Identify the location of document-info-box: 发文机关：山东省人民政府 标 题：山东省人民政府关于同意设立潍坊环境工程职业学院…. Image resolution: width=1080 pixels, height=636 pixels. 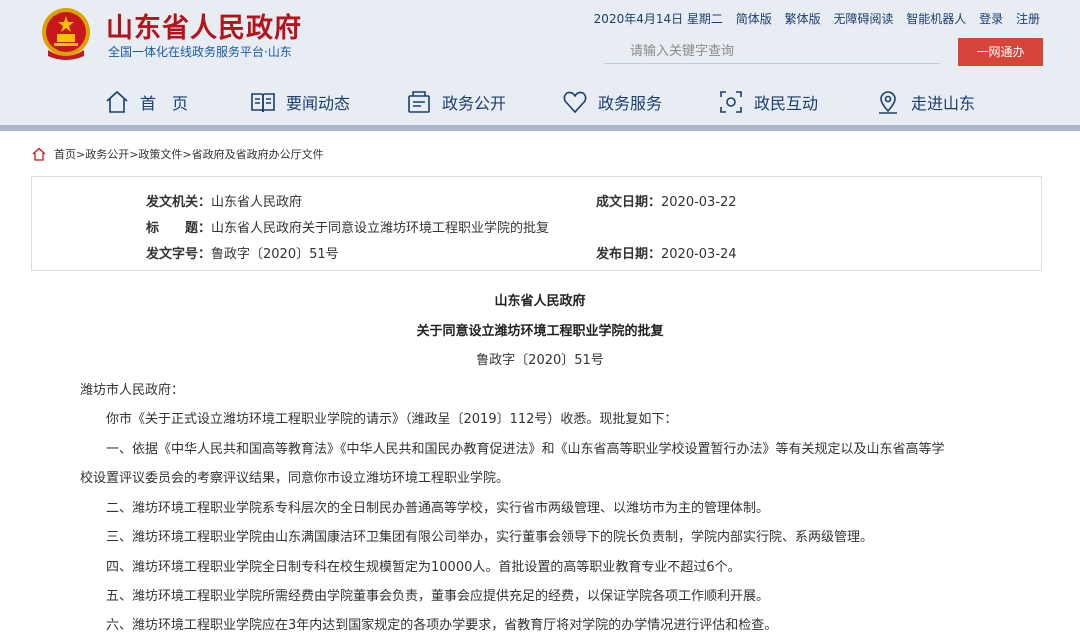
(536, 223).